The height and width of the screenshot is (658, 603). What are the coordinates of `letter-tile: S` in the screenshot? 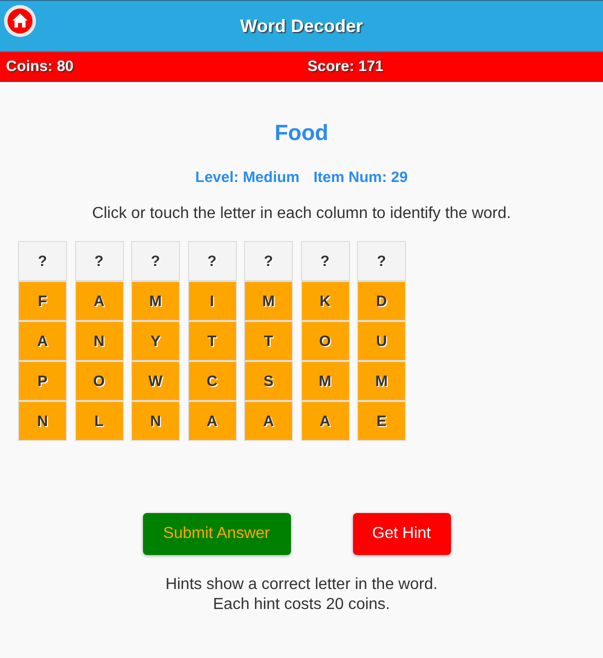 It's located at (268, 381).